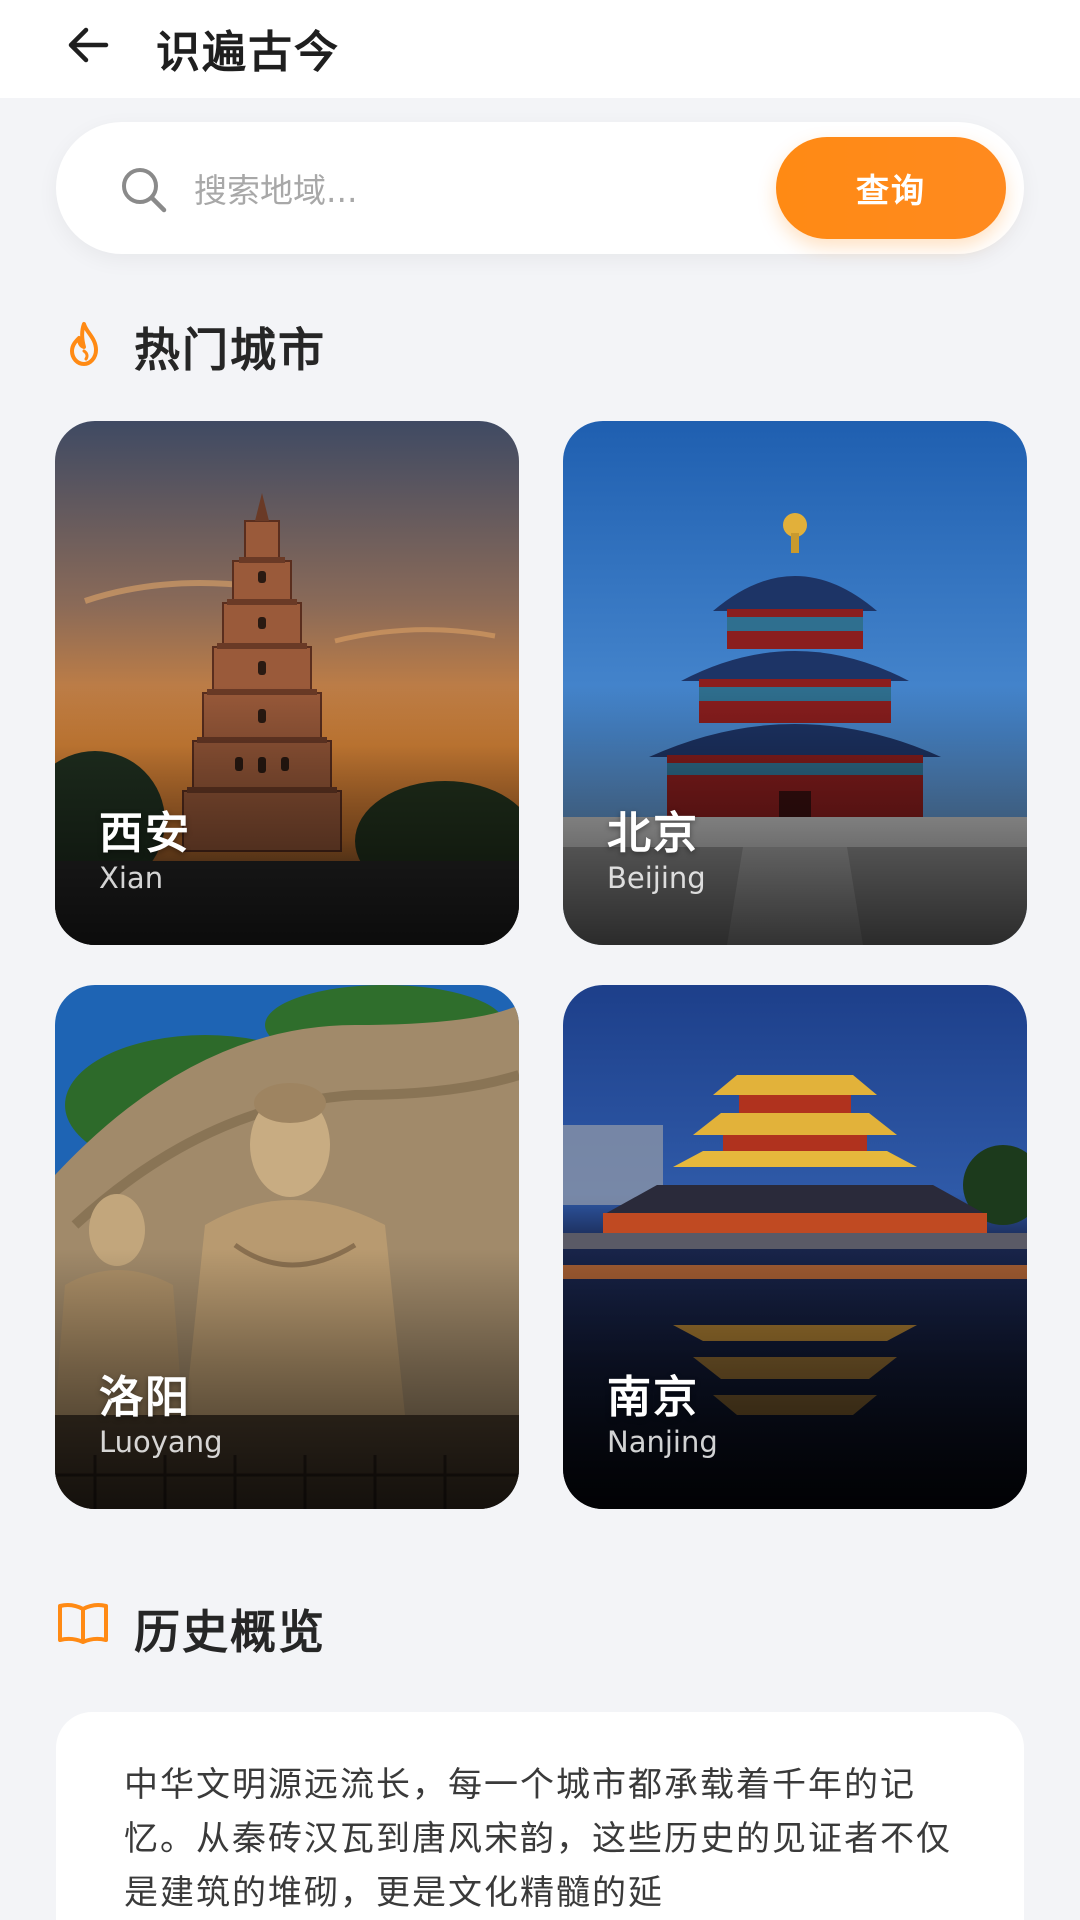  I want to click on query-button: 查询, so click(891, 188).